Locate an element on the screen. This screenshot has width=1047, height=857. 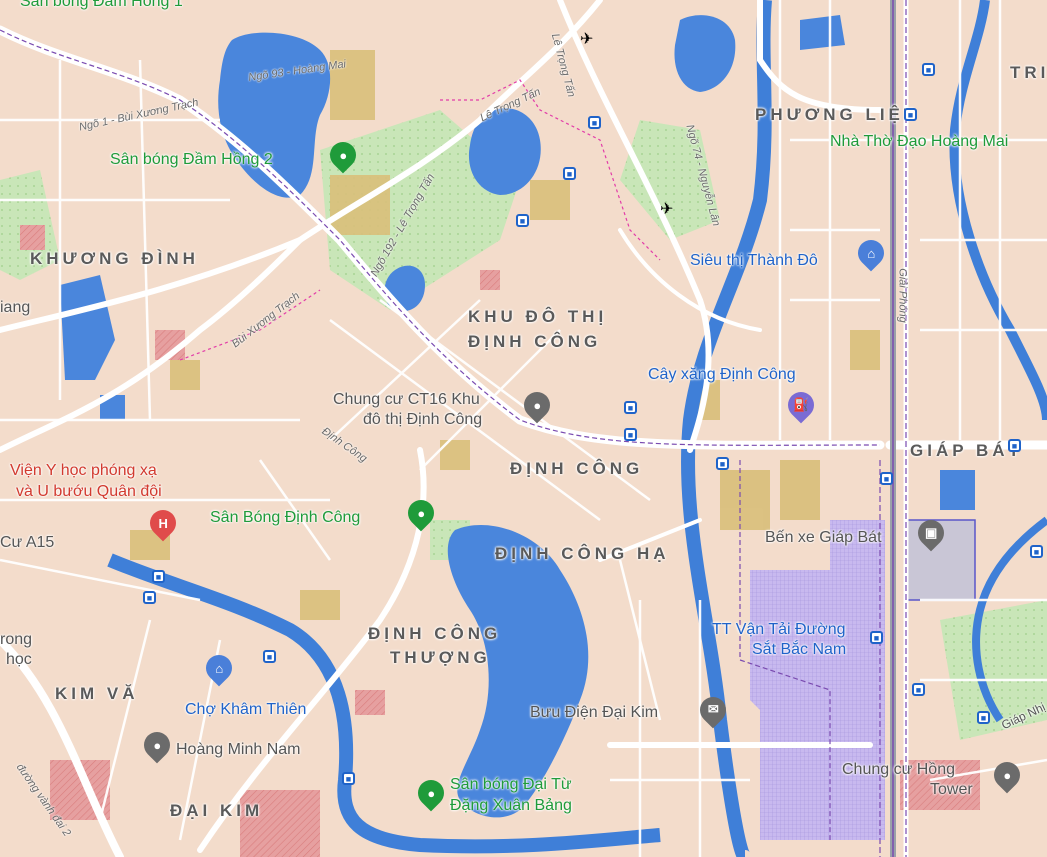
poi-label-buu-dien-dai-kim: Bưu Điện Đại Kim is located at coordinates (594, 713).